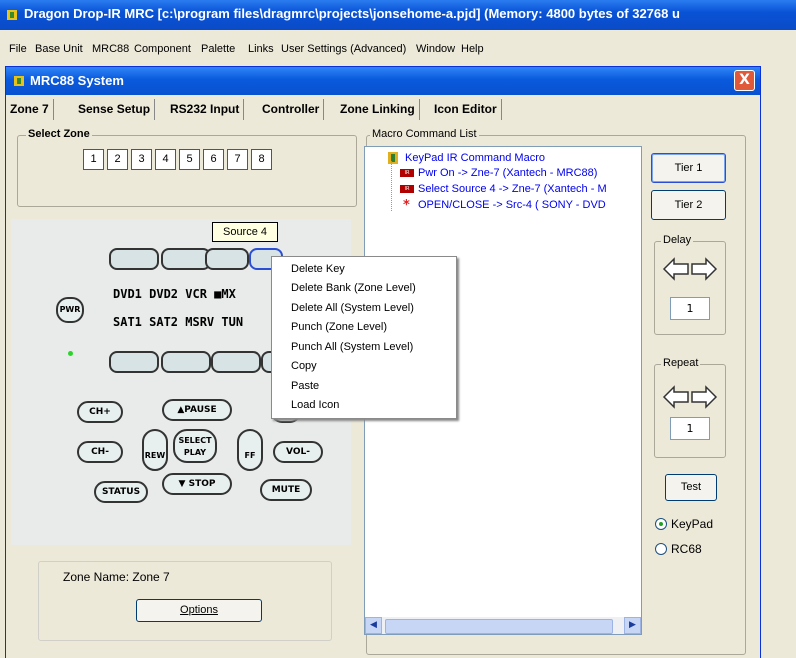 This screenshot has height=658, width=796. What do you see at coordinates (466, 109) in the screenshot?
I see `tab-icon-editor: Icon Editor` at bounding box center [466, 109].